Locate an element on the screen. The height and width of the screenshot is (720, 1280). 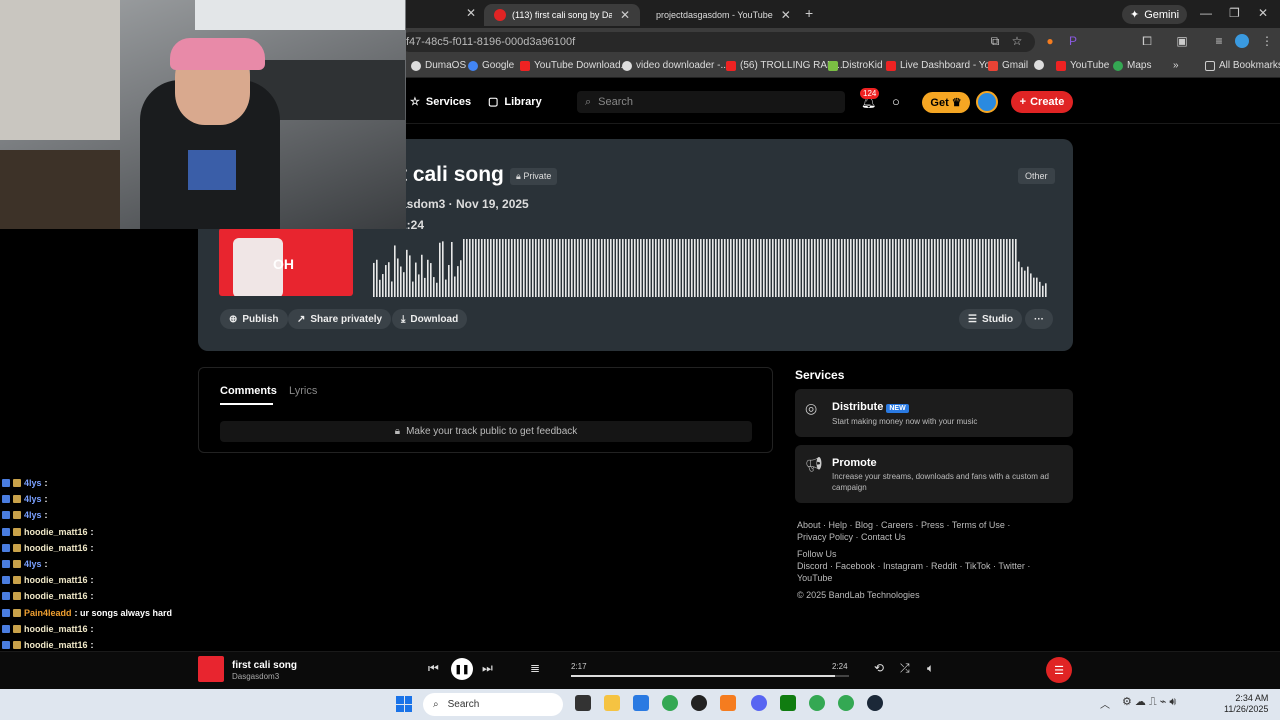
webcam-overlay is located at coordinates (203, 114).